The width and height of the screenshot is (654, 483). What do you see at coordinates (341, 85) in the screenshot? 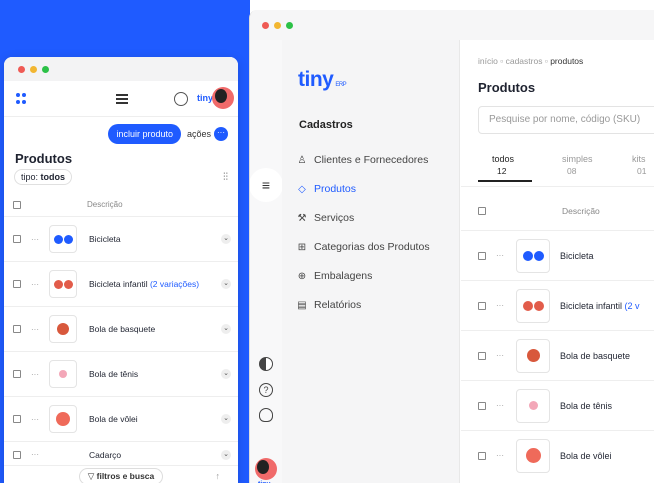
I see `logo-suffix: ERP` at bounding box center [341, 85].